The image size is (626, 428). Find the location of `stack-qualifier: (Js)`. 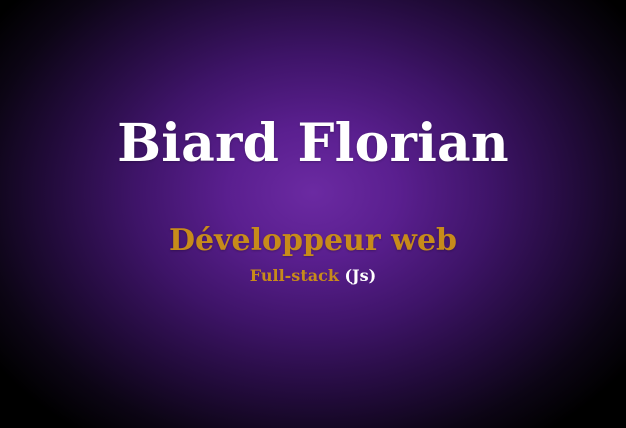

stack-qualifier: (Js) is located at coordinates (360, 275).